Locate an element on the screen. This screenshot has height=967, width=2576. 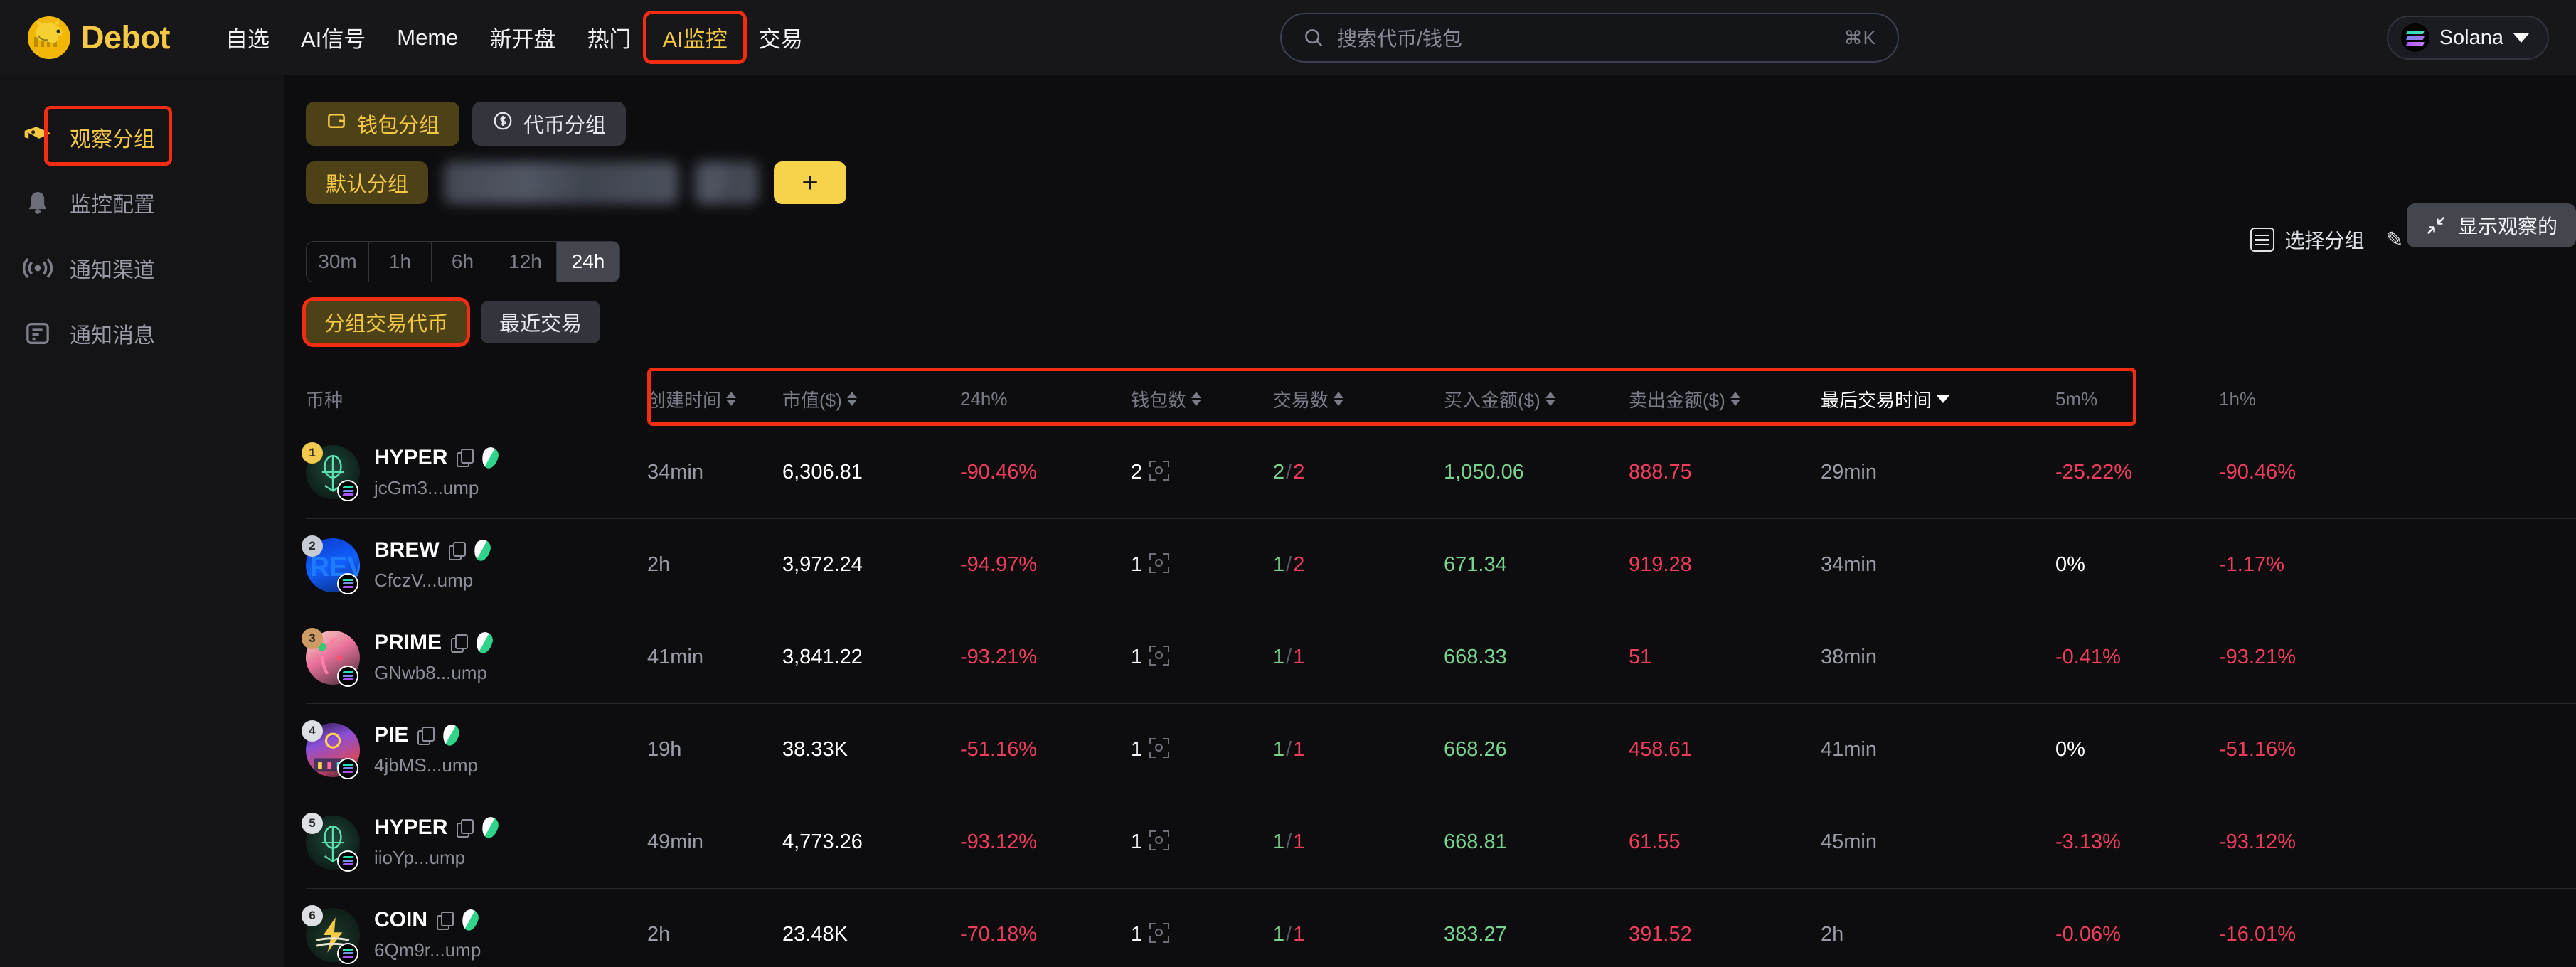
cell-coin: 2 REV BREW CfczV...ump is located at coordinates (474, 565).